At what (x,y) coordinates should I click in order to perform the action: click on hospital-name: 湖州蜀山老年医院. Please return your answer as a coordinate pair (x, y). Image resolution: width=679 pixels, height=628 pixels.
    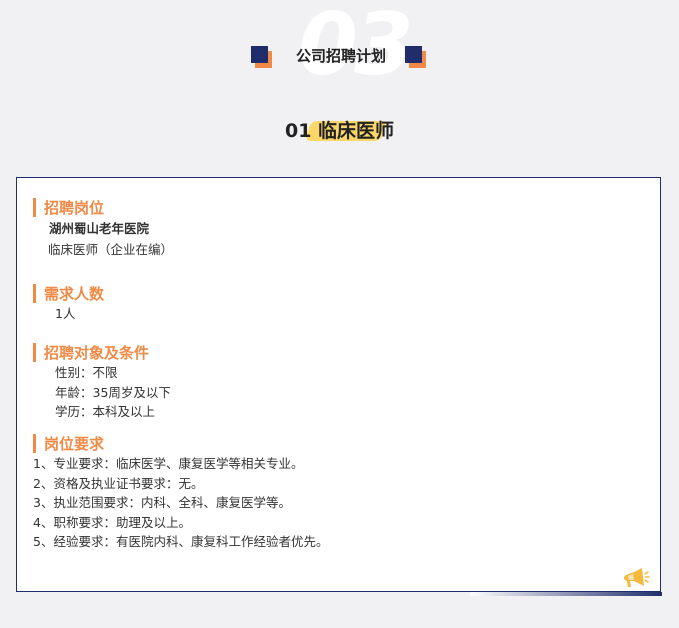
    Looking at the image, I should click on (99, 228).